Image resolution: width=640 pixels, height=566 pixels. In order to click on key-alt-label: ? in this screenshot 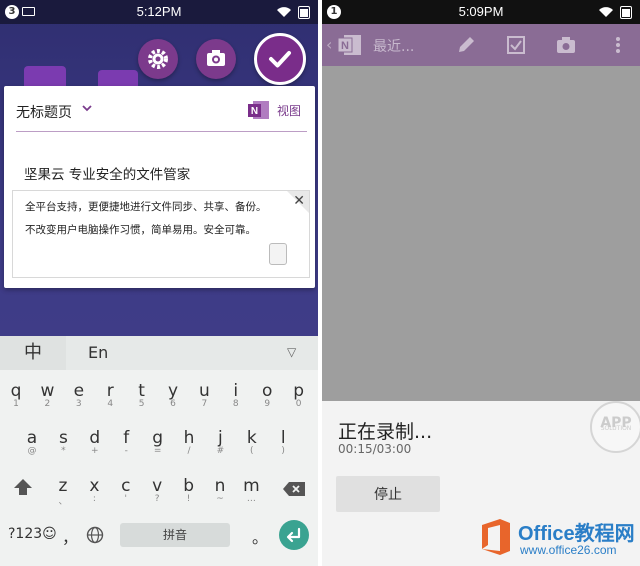, I will do `click(157, 499)`.